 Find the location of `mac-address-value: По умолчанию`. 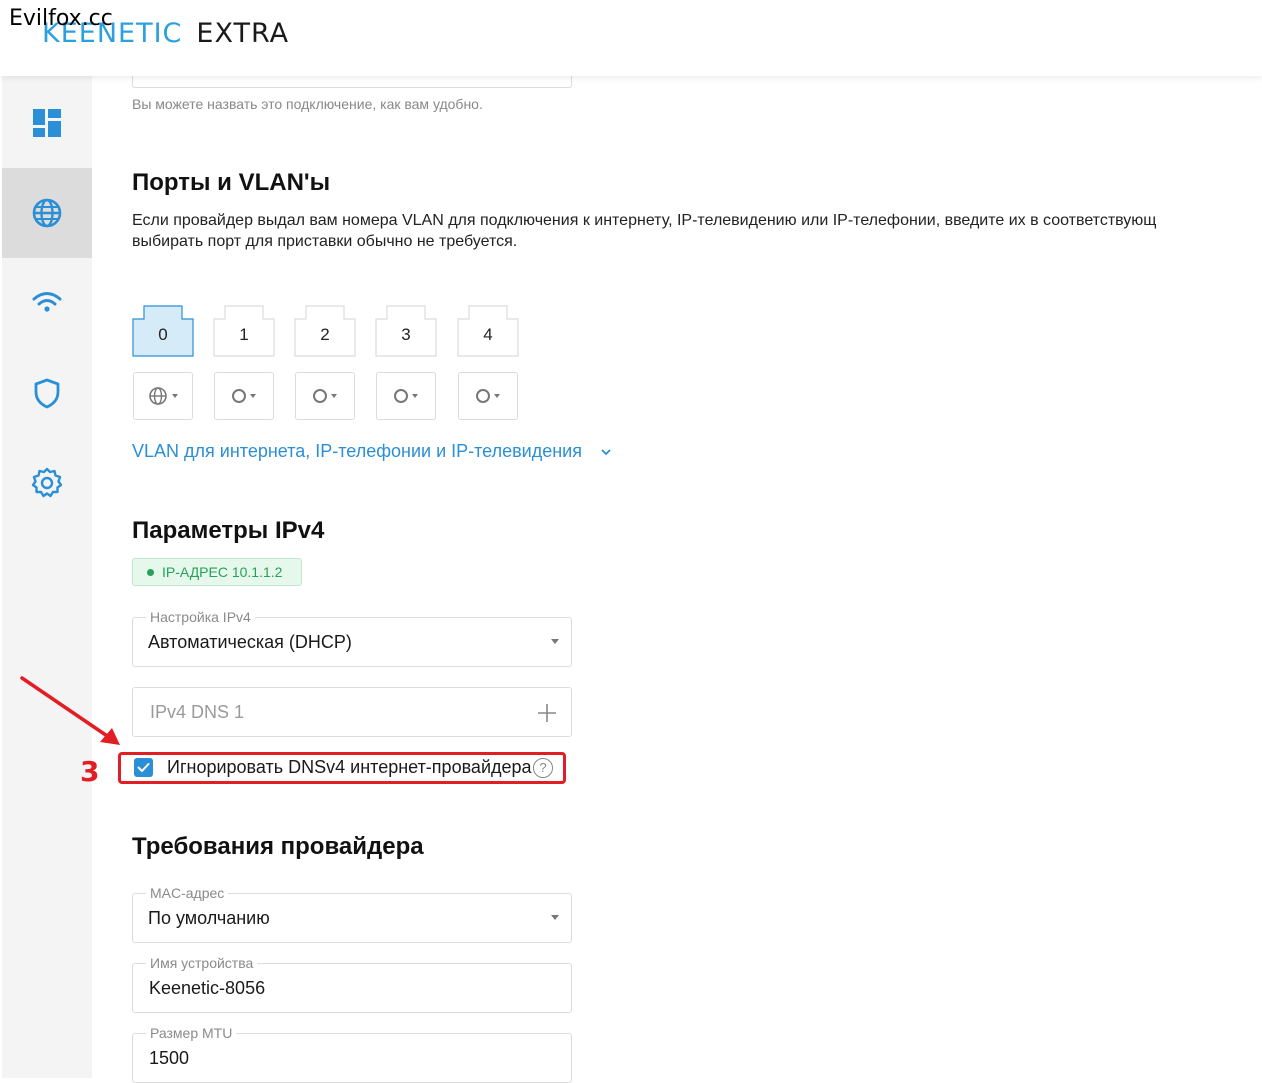

mac-address-value: По умолчанию is located at coordinates (209, 918).